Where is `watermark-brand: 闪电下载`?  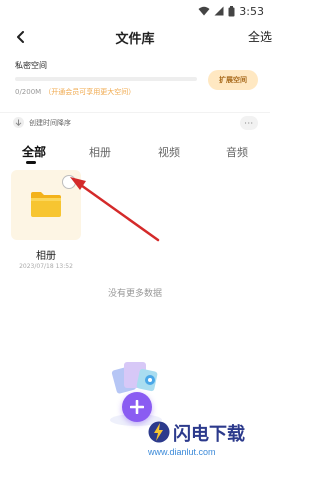 watermark-brand: 闪电下载 is located at coordinates (209, 434).